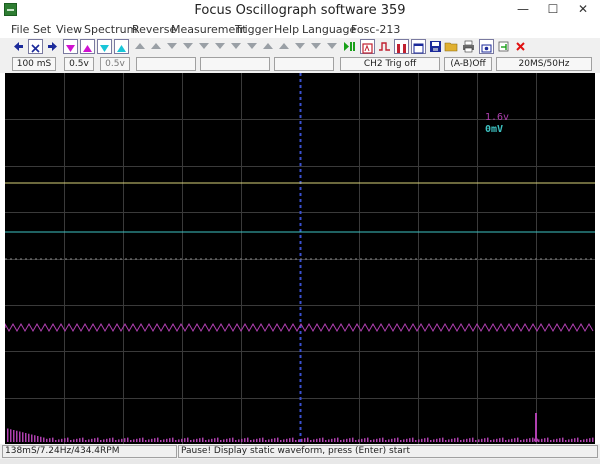 The width and height of the screenshot is (600, 464). What do you see at coordinates (286, 29) in the screenshot?
I see `menu-help: Help` at bounding box center [286, 29].